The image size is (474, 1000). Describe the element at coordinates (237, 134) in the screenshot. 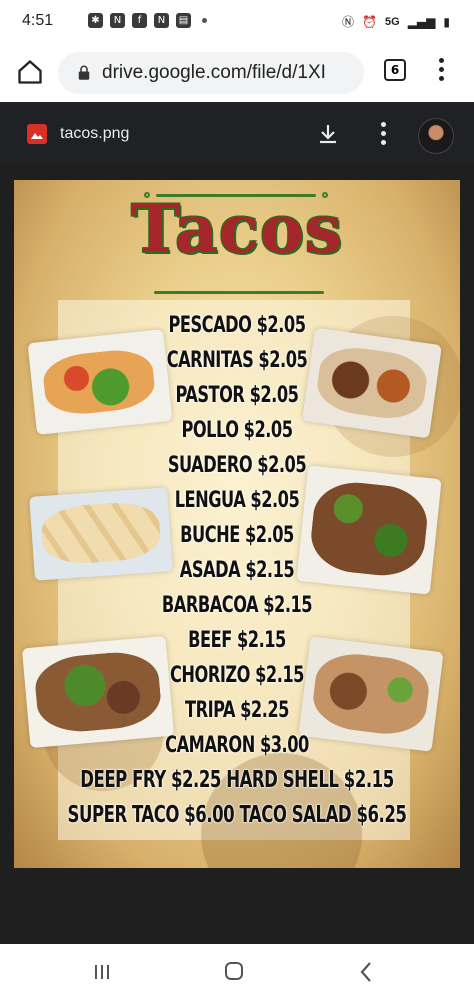

I see `viewer-header: tacos.png` at that location.